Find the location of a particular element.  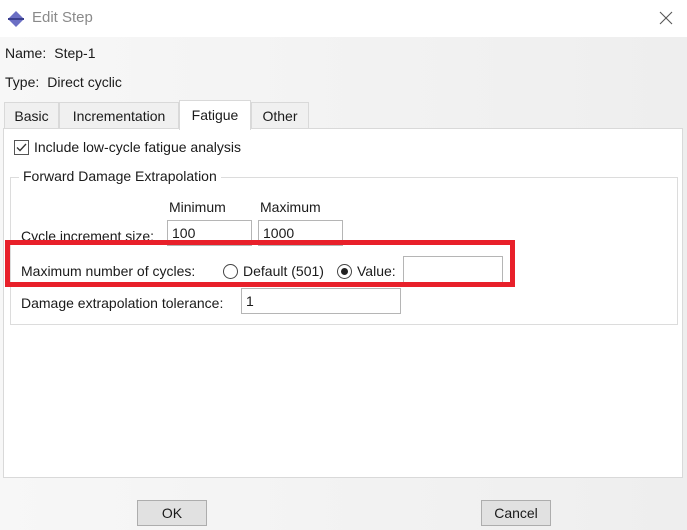

type-value: Direct cyclic is located at coordinates (84, 82).